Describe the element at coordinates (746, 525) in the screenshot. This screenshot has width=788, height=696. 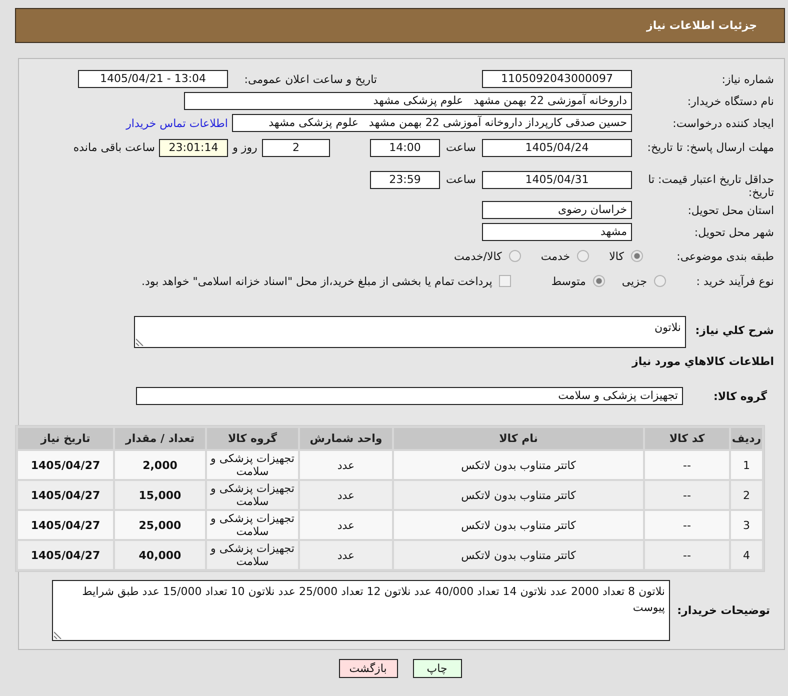
I see `table-cell: 3` at that location.